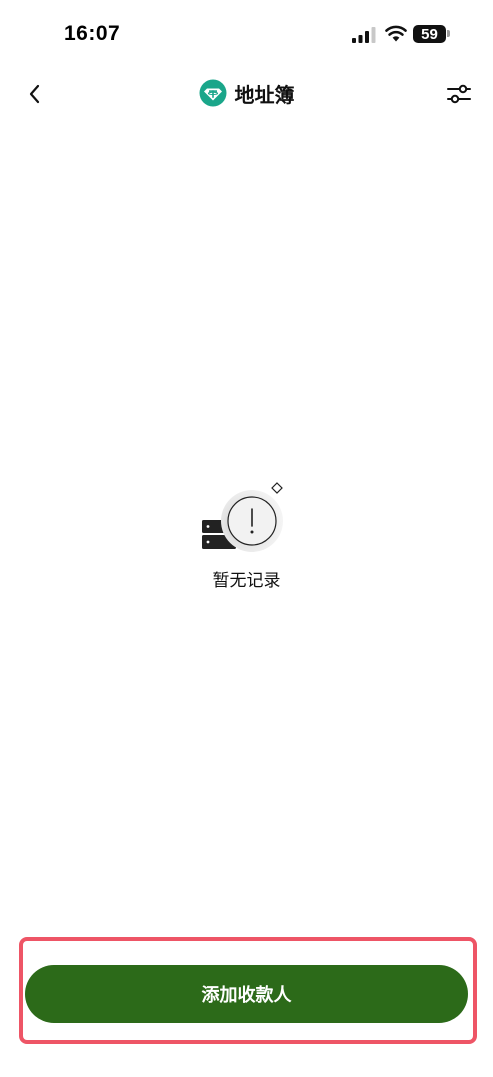 Image resolution: width=493 pixels, height=1077 pixels. Describe the element at coordinates (246, 35) in the screenshot. I see `status-bar: 16:07 59` at that location.